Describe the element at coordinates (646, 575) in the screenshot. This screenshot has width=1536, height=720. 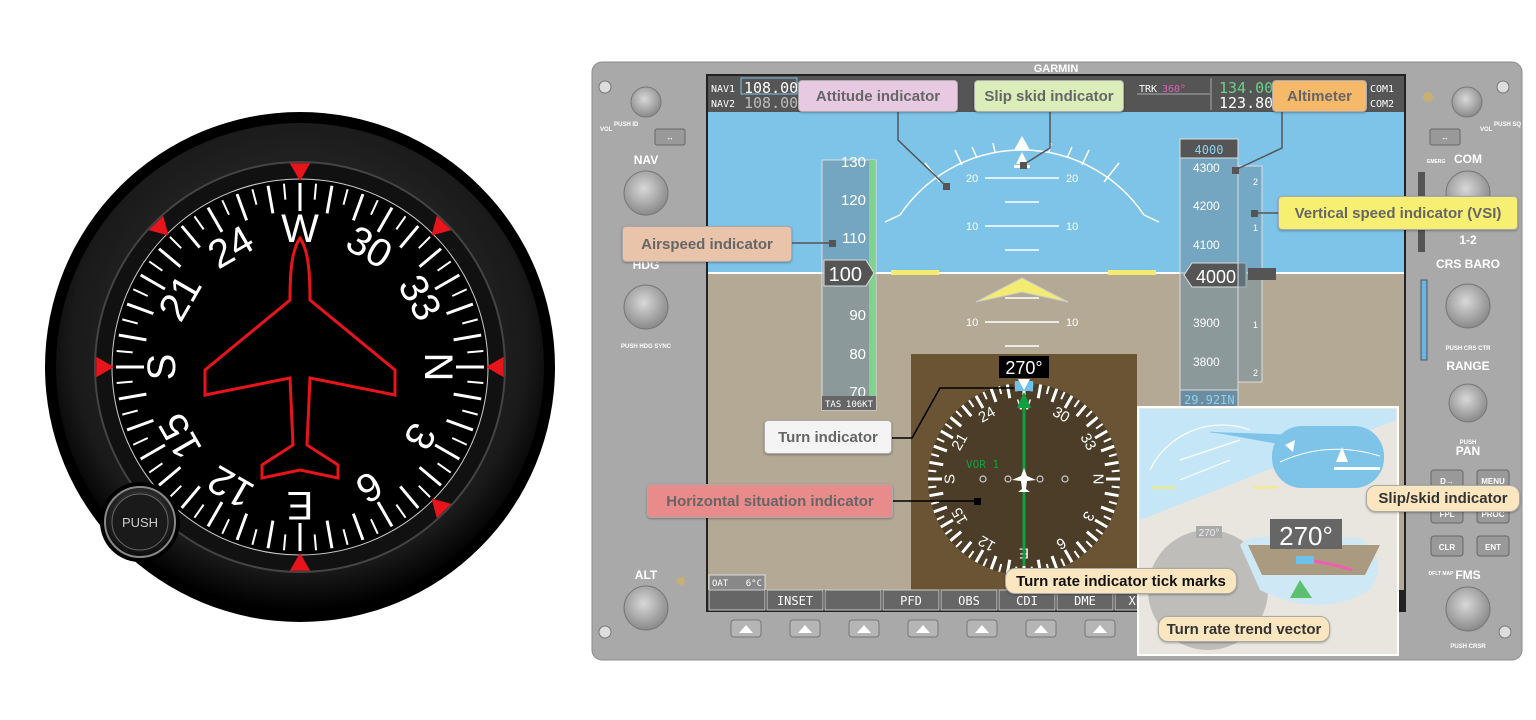
I see `svg-text: ALT` at that location.